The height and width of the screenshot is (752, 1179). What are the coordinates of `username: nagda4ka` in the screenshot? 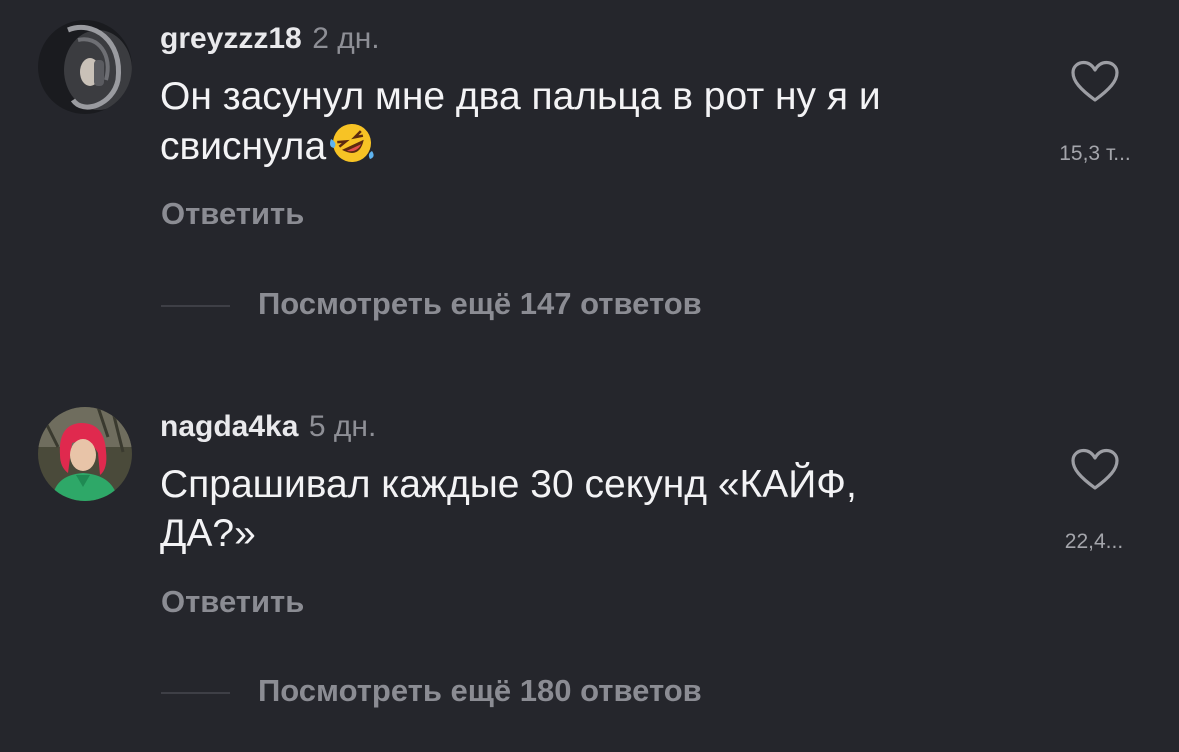 It's located at (229, 426).